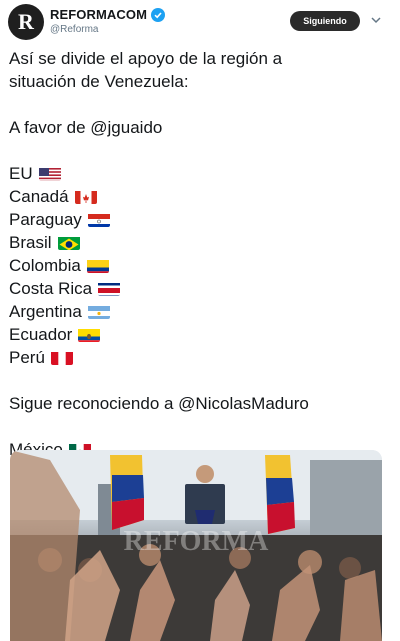 The width and height of the screenshot is (400, 641). Describe the element at coordinates (146, 58) in the screenshot. I see `intro-line: Así se divide el apoyo de la región a` at that location.